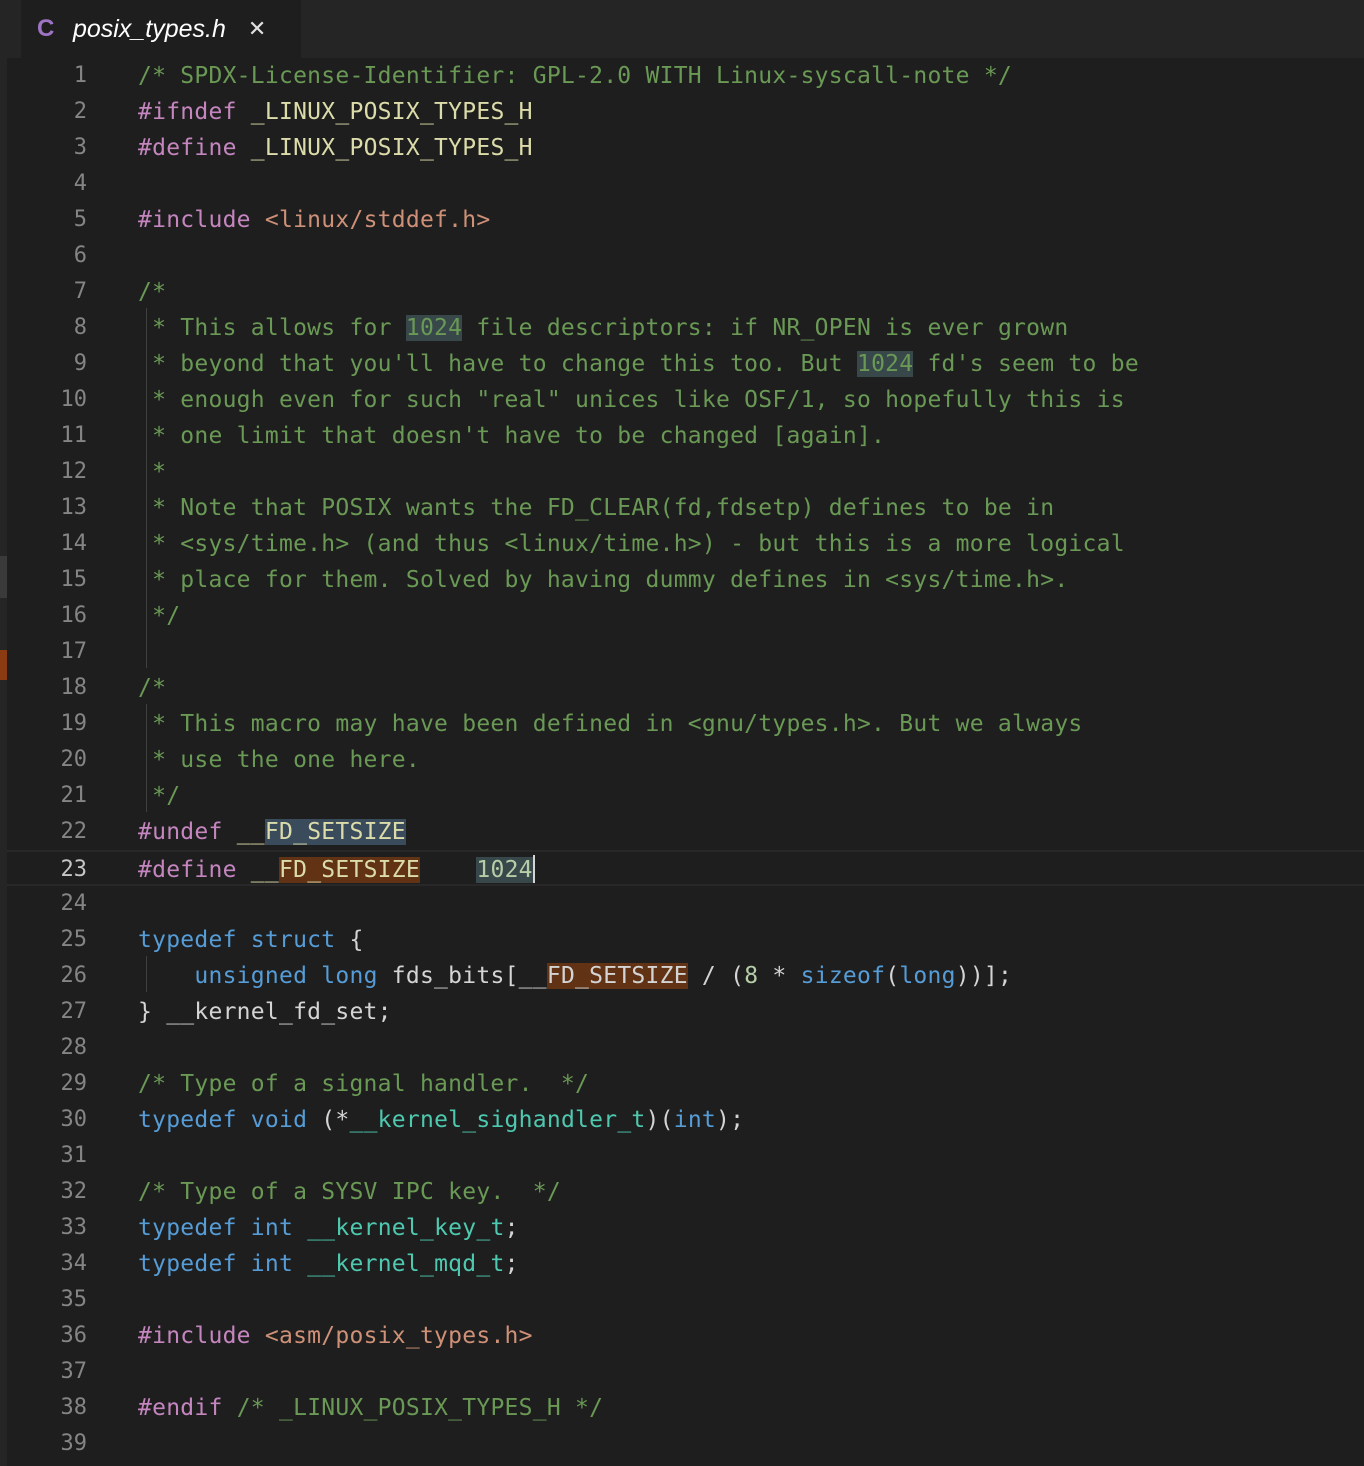 The image size is (1364, 1466). What do you see at coordinates (74, 471) in the screenshot?
I see `line-number: 12` at bounding box center [74, 471].